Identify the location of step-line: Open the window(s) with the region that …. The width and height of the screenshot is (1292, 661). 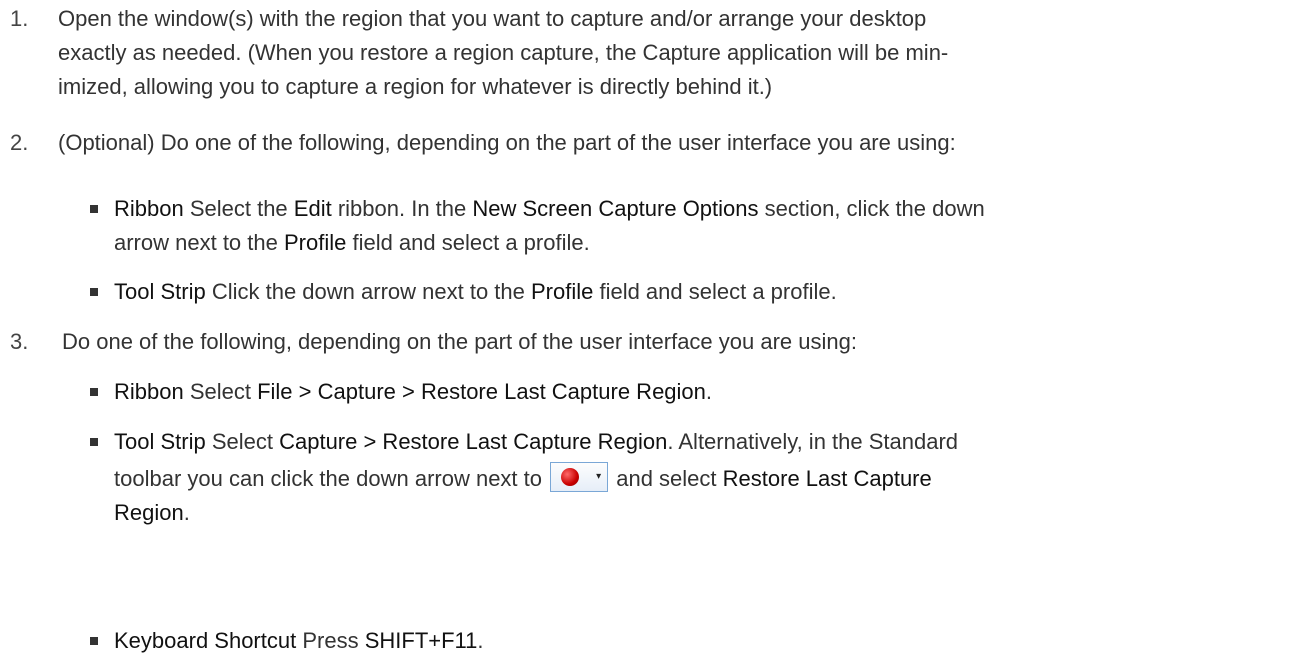
(492, 18).